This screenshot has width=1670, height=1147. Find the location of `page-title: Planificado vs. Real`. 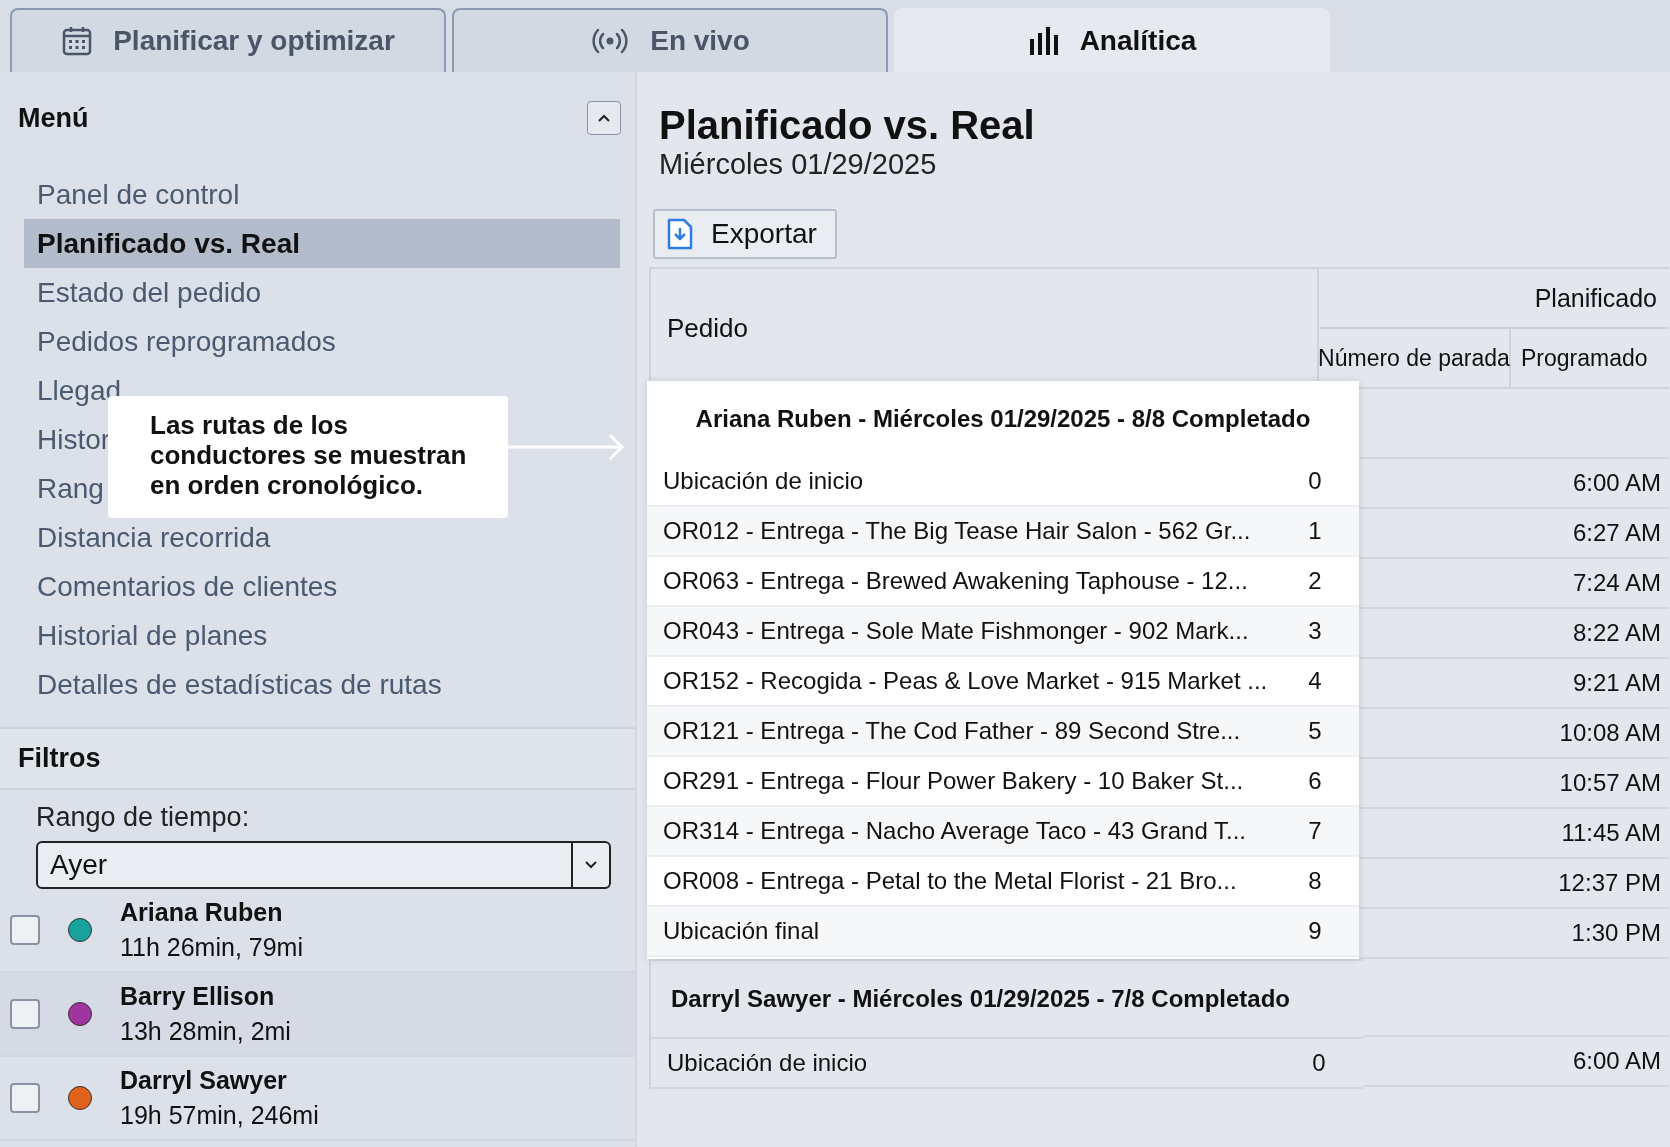

page-title: Planificado vs. Real is located at coordinates (847, 125).